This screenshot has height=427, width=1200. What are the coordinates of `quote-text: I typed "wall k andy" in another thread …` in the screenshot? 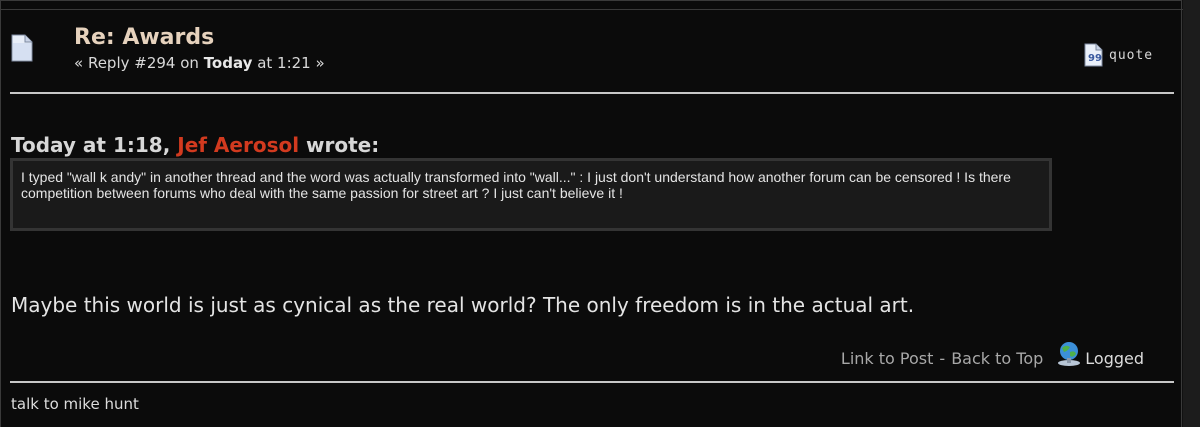 It's located at (516, 185).